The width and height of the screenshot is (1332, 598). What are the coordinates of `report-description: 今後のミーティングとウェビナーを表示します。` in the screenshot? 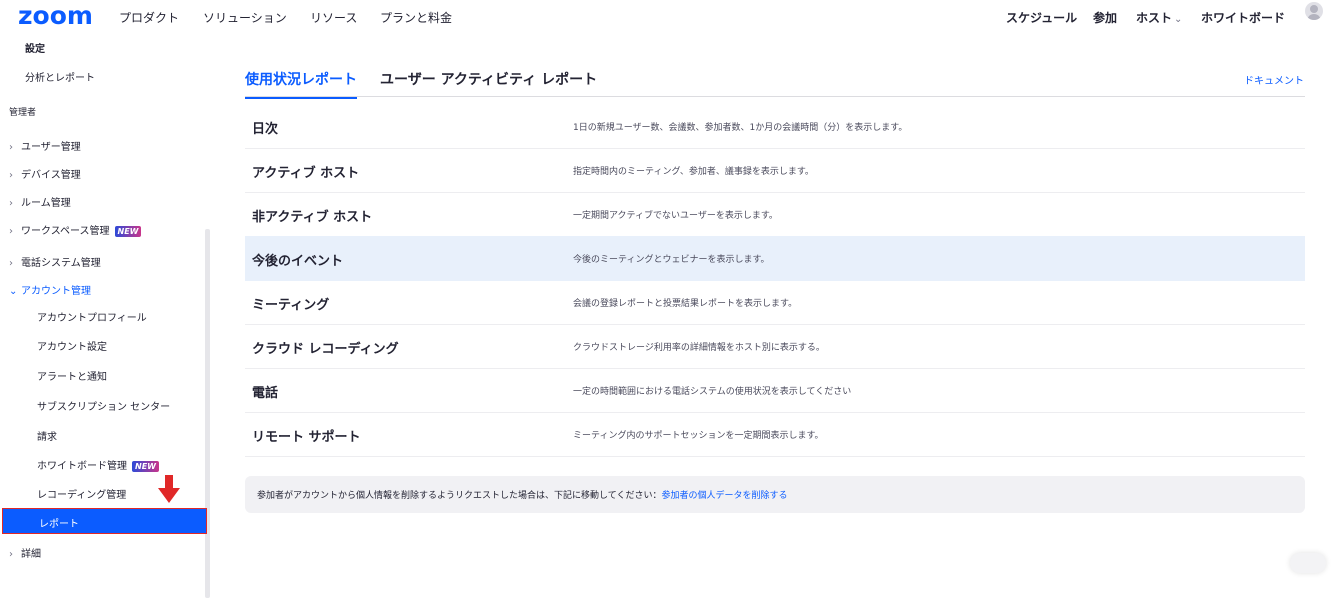 It's located at (671, 260).